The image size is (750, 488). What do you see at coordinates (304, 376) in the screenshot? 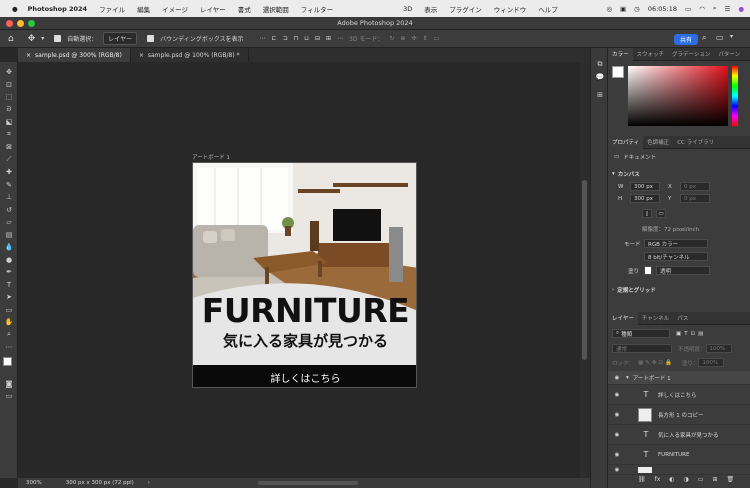
I see `cta-bar: 詳しくはこちら` at bounding box center [304, 376].